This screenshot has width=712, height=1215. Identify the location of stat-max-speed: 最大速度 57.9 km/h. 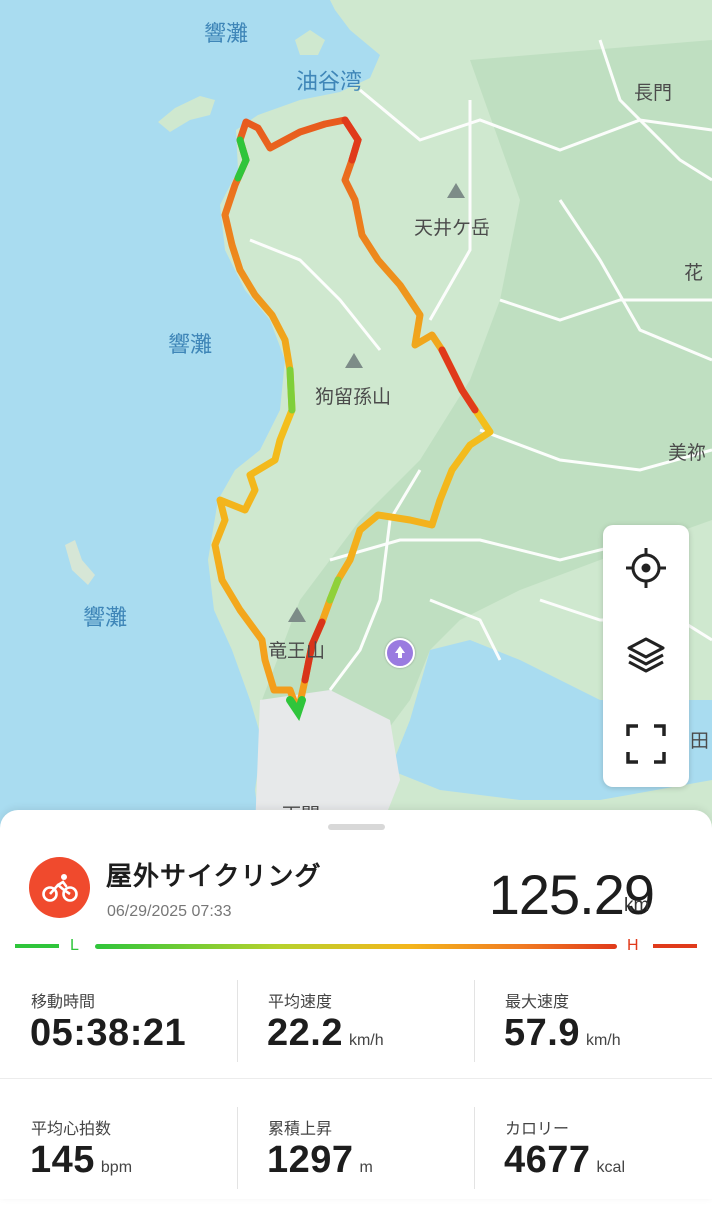
(592, 1029).